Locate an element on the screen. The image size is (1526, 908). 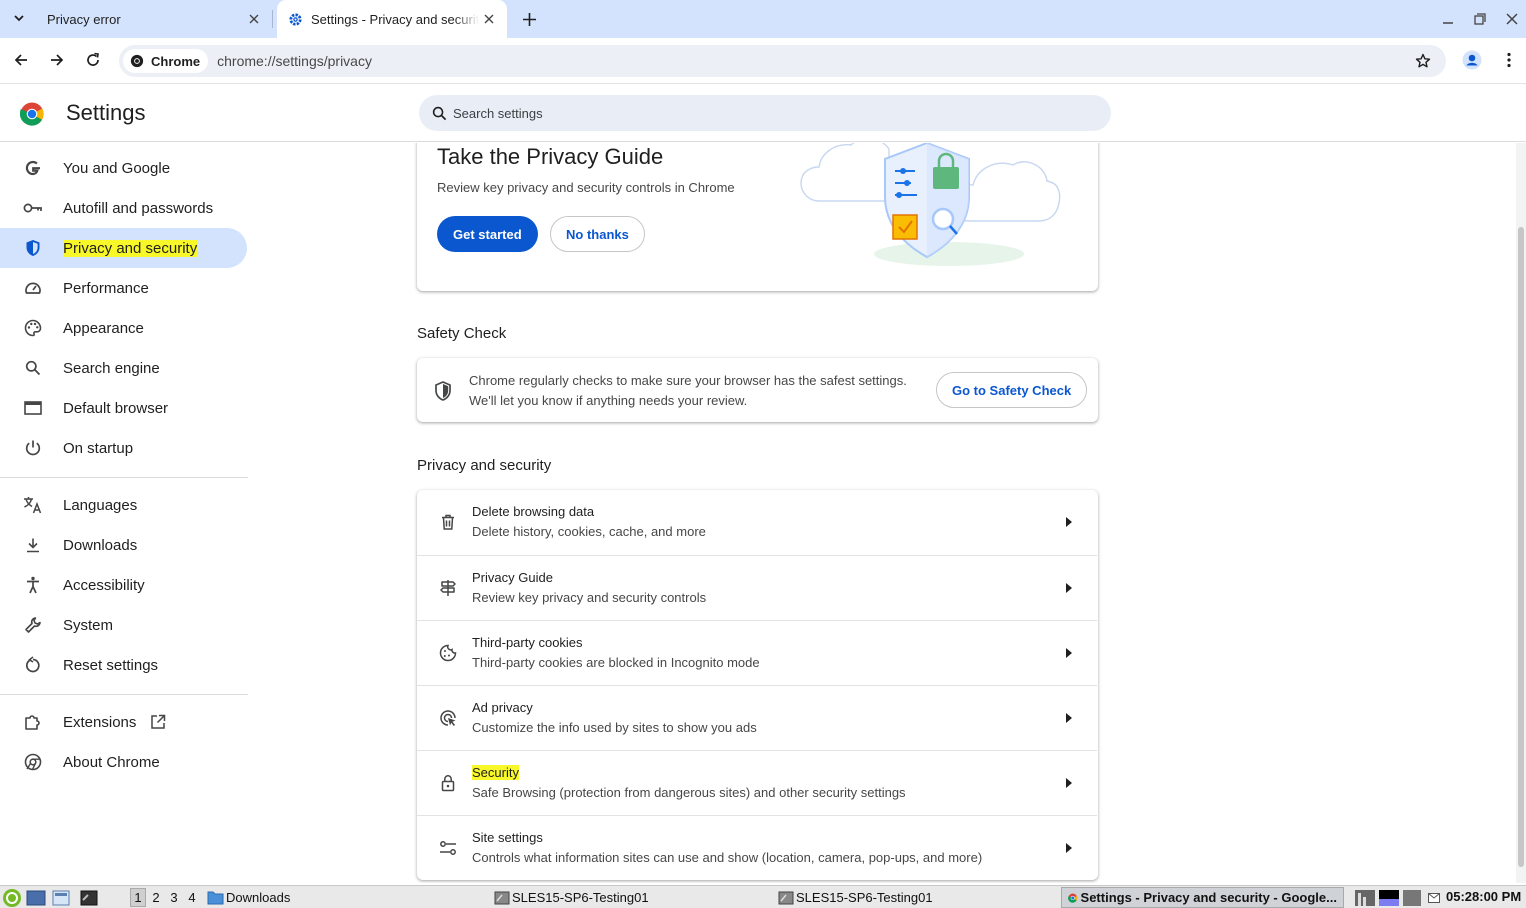
search-icon is located at coordinates (439, 113).